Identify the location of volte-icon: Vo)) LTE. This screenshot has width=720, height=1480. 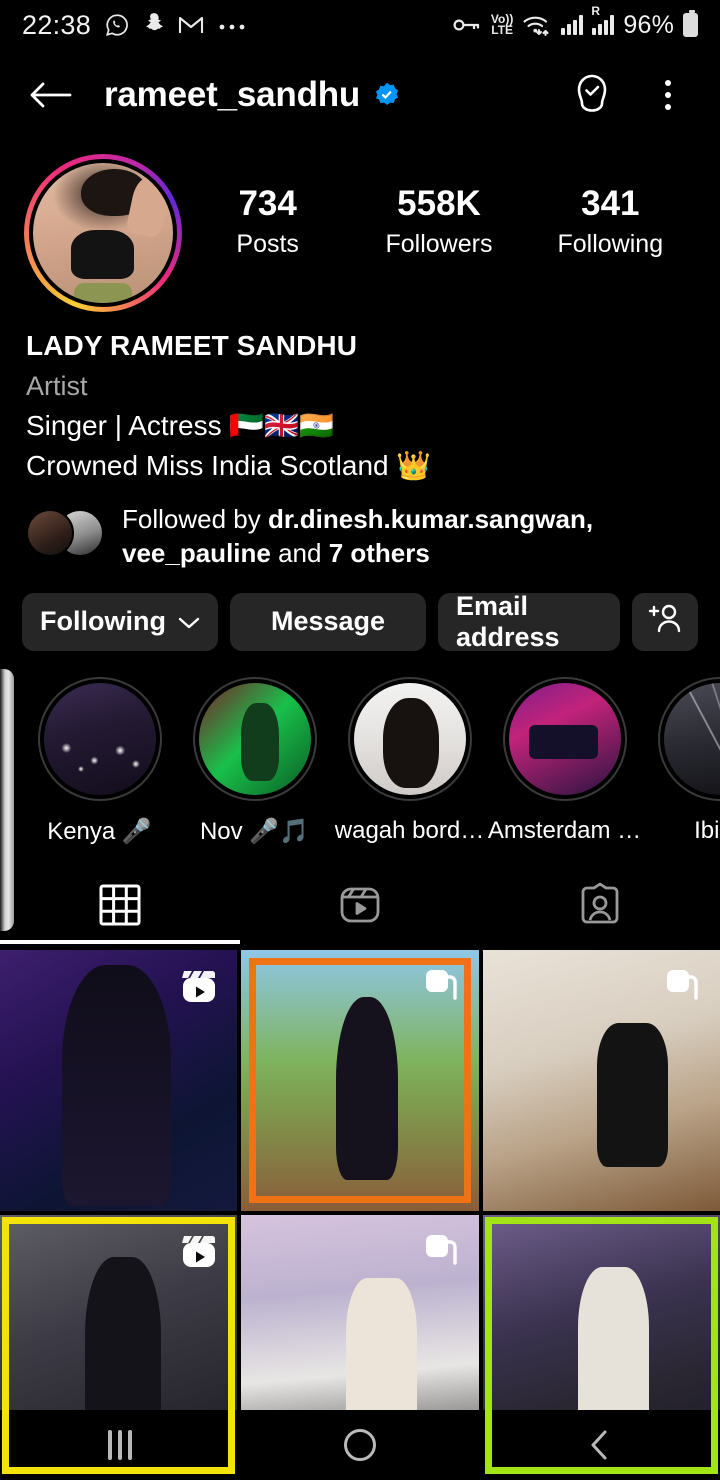
(502, 24).